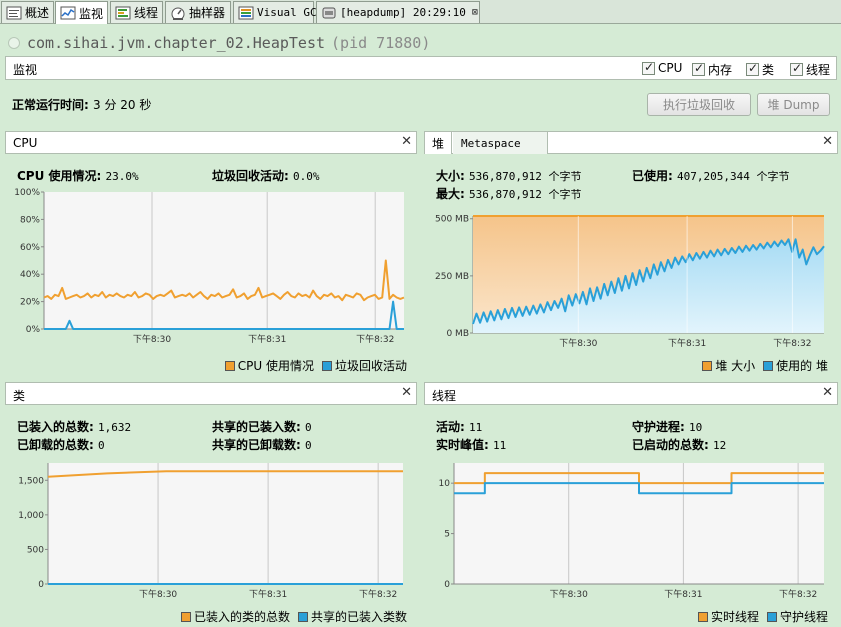 Image resolution: width=841 pixels, height=627 pixels. I want to click on unloaded-classes-stat: 已卸载的总数: 0, so click(61, 444).